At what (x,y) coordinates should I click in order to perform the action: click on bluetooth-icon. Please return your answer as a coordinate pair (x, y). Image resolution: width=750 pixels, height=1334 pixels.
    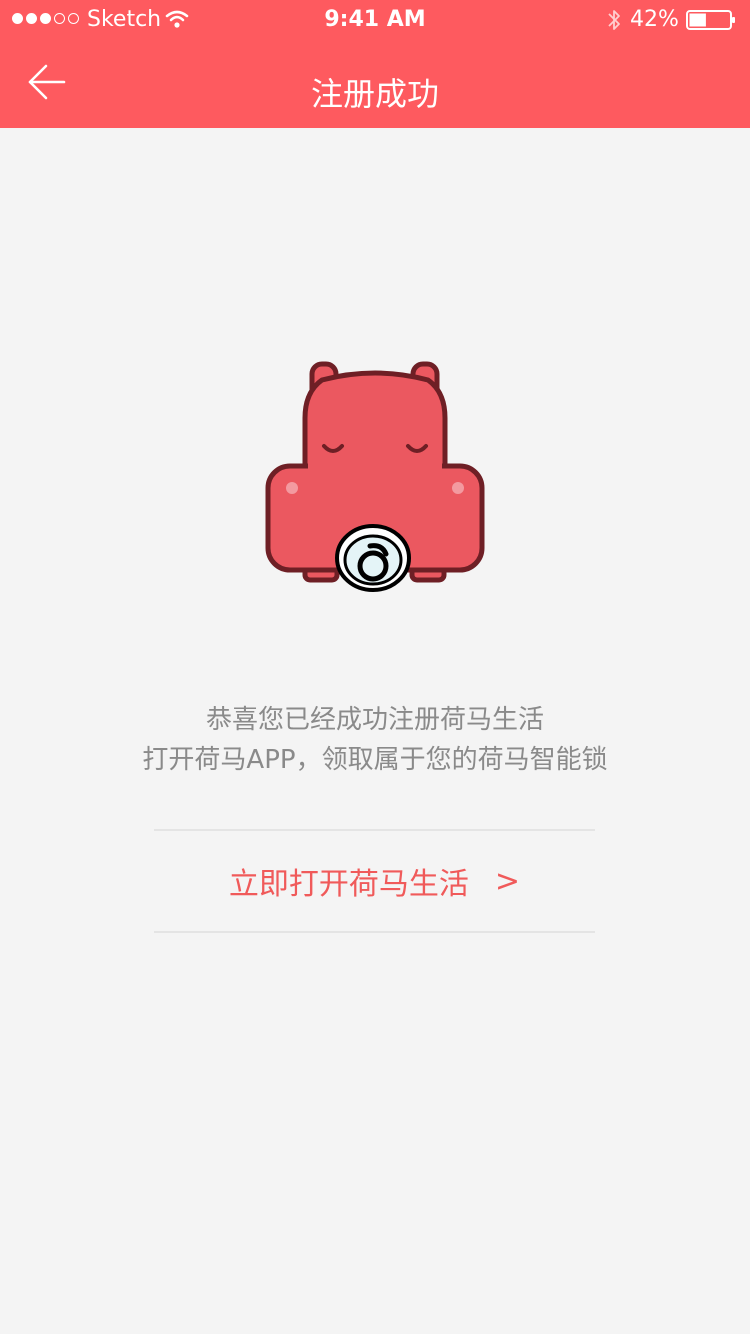
    Looking at the image, I should click on (614, 20).